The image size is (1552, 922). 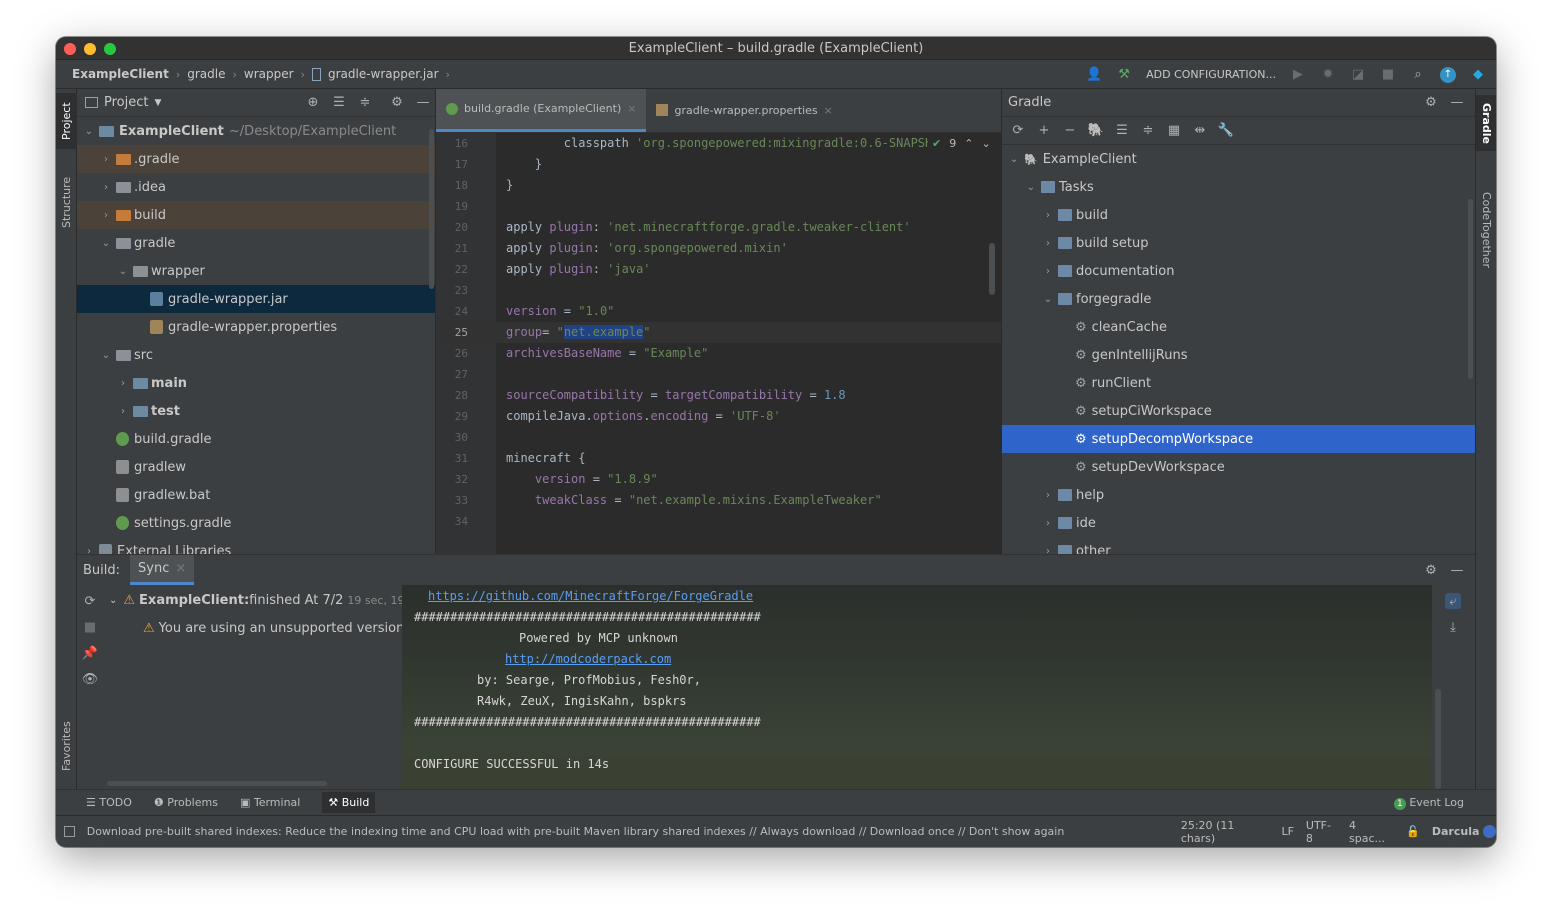 What do you see at coordinates (1238, 467) in the screenshot?
I see `gradle-task: ⚙ setupDevWorkspace` at bounding box center [1238, 467].